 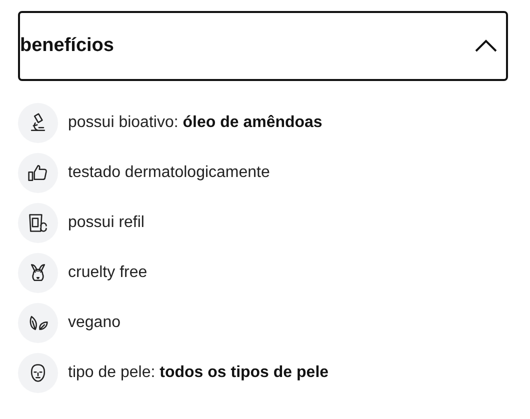 What do you see at coordinates (38, 223) in the screenshot?
I see `refill-icon` at bounding box center [38, 223].